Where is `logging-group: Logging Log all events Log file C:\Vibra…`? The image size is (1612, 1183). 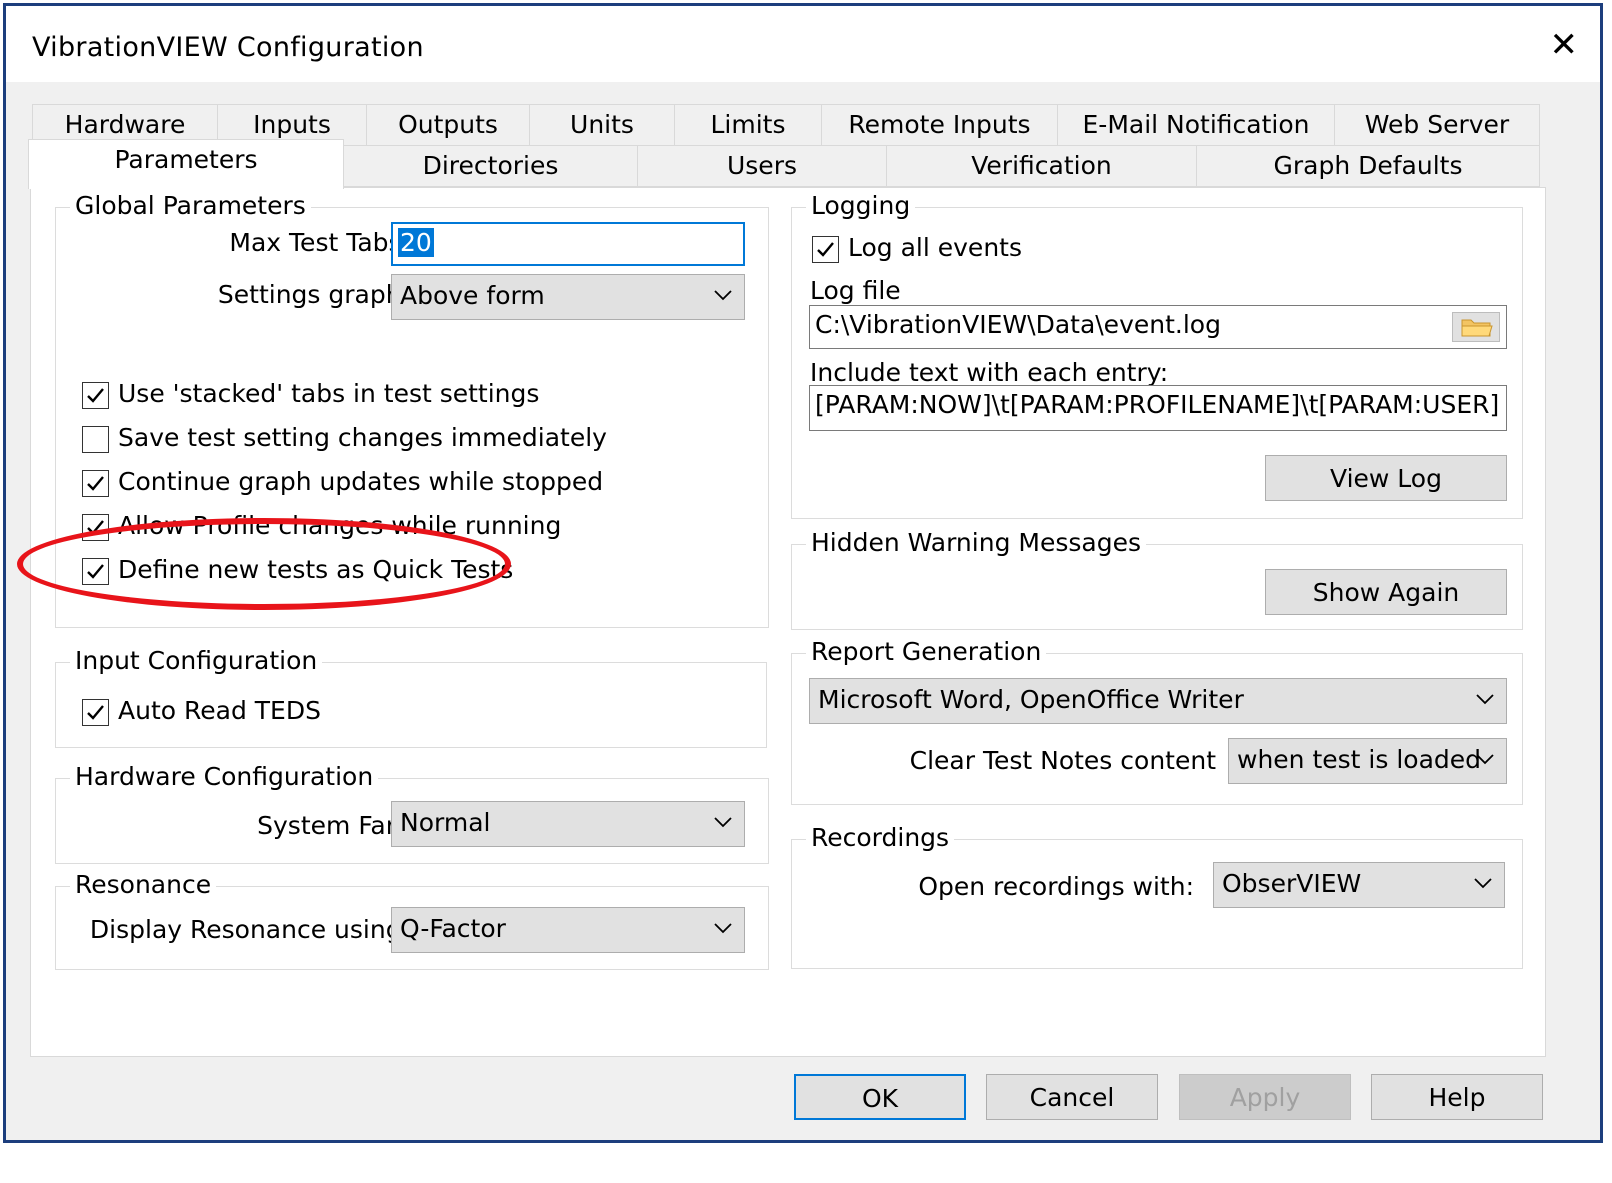
logging-group: Logging Log all events Log file C:\Vibra… is located at coordinates (1157, 355).